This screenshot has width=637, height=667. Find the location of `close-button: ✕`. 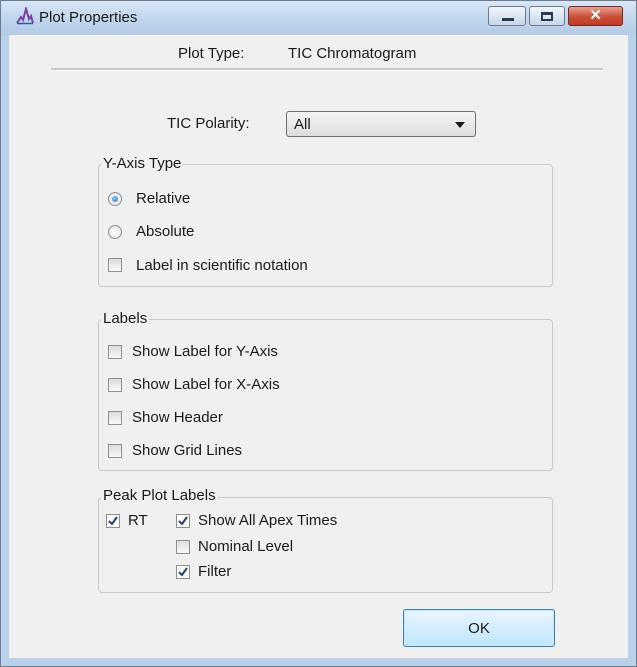

close-button: ✕ is located at coordinates (595, 16).